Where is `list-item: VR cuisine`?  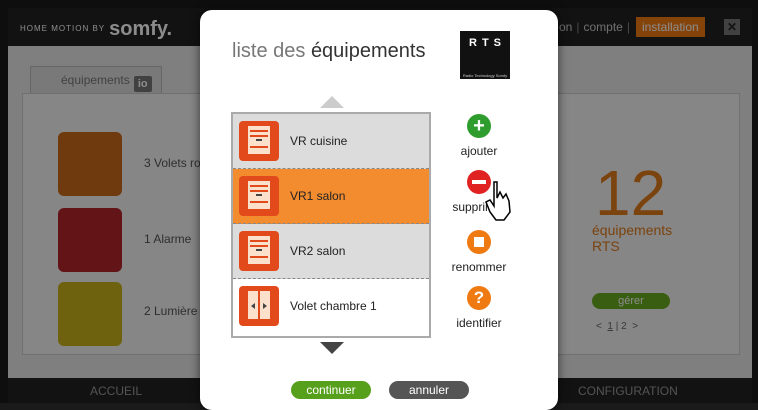
list-item: VR cuisine is located at coordinates (331, 141).